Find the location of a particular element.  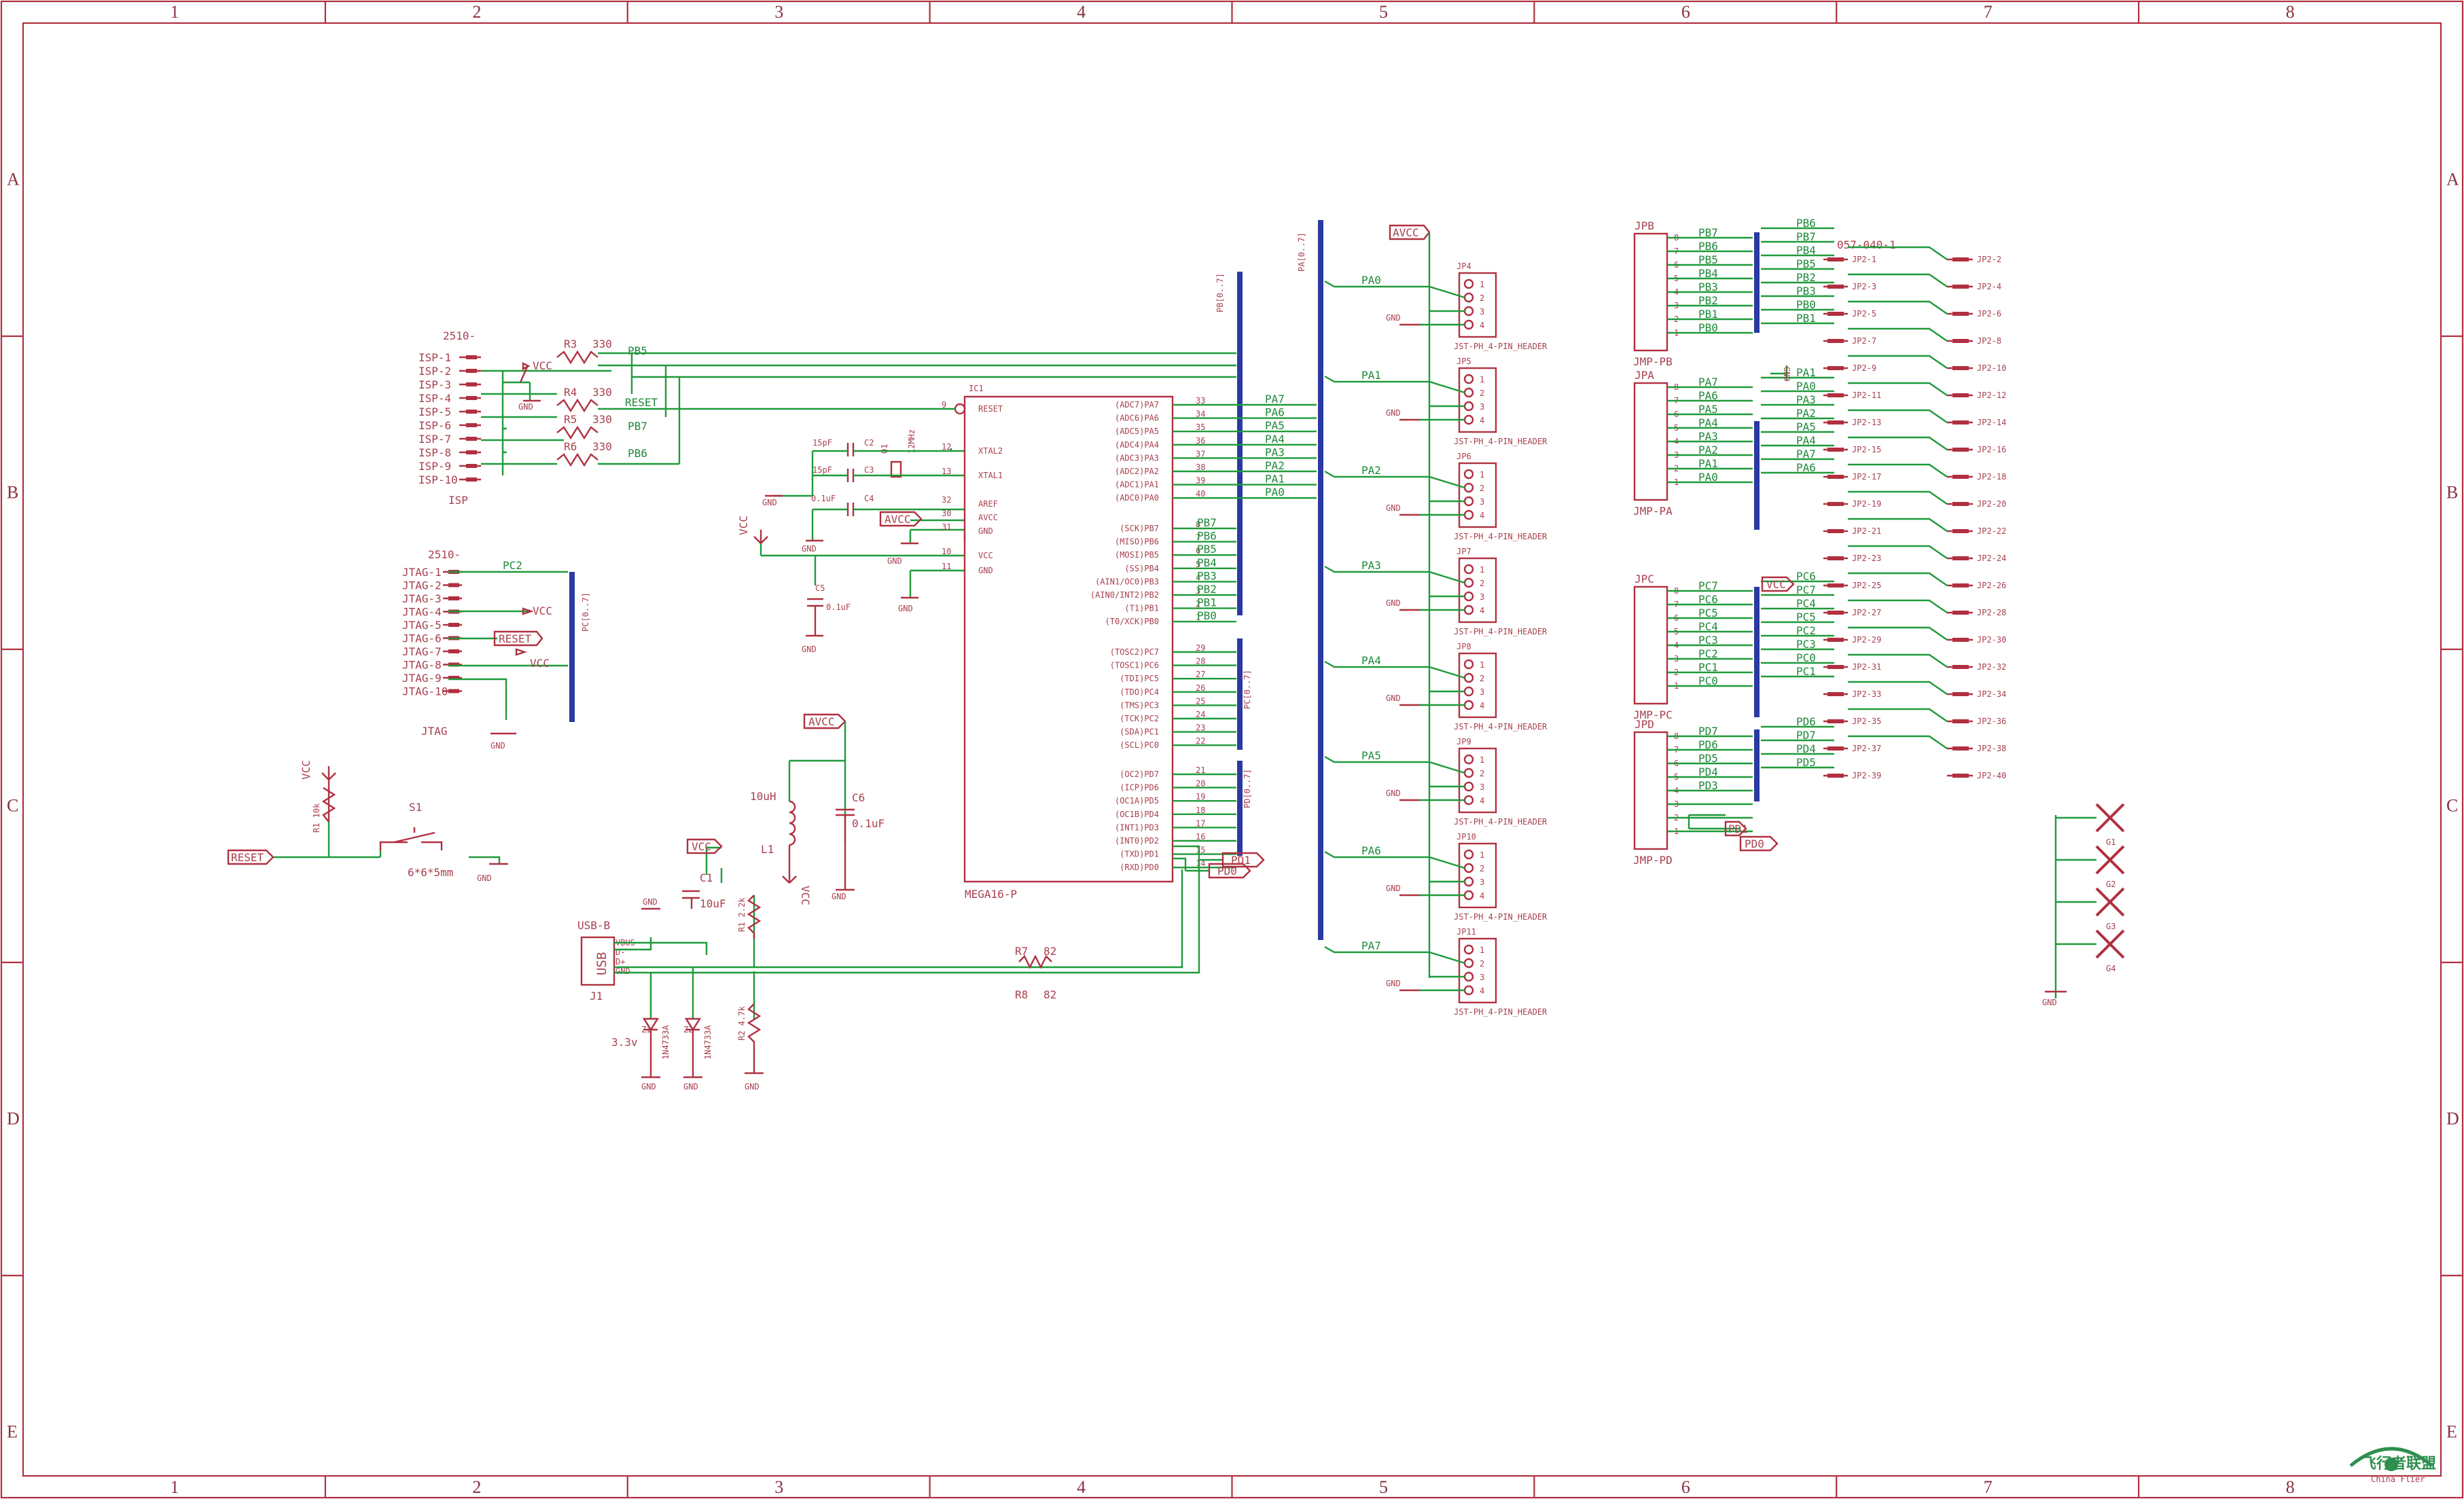

osc-gnd: GND is located at coordinates (769, 503).